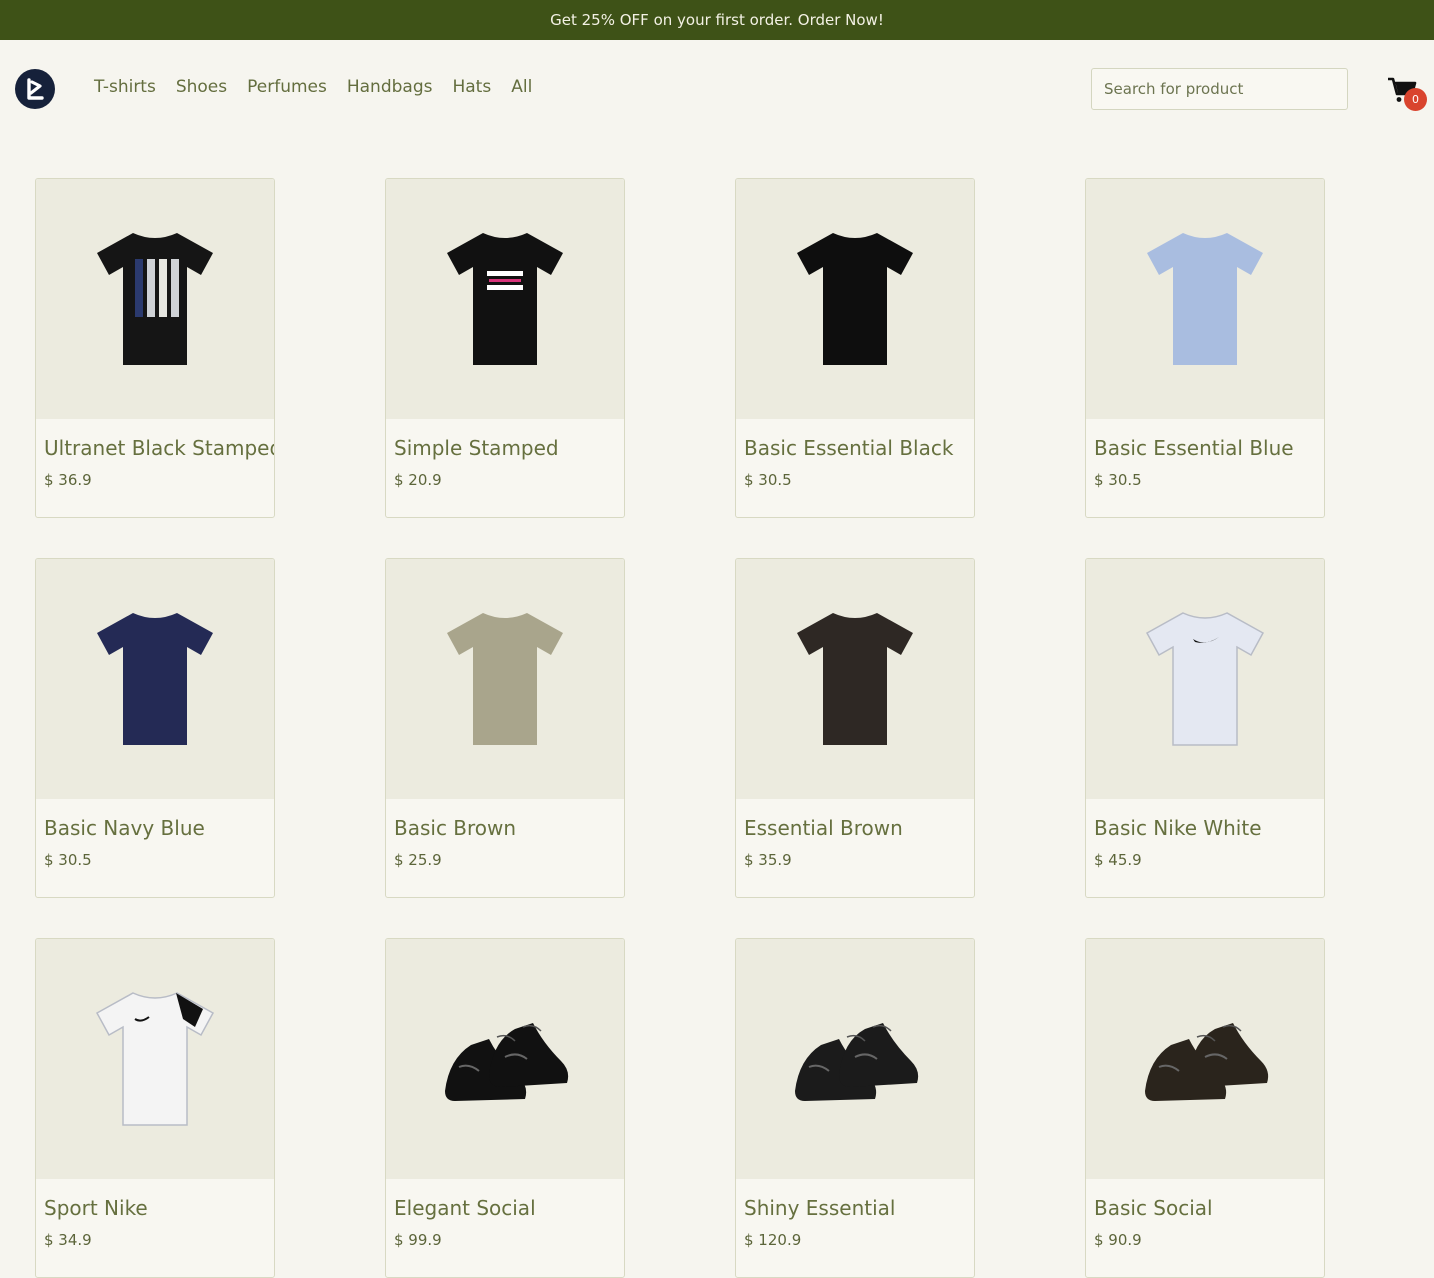 Image resolution: width=1434 pixels, height=1278 pixels. Describe the element at coordinates (1219, 89) in the screenshot. I see `search-input` at that location.